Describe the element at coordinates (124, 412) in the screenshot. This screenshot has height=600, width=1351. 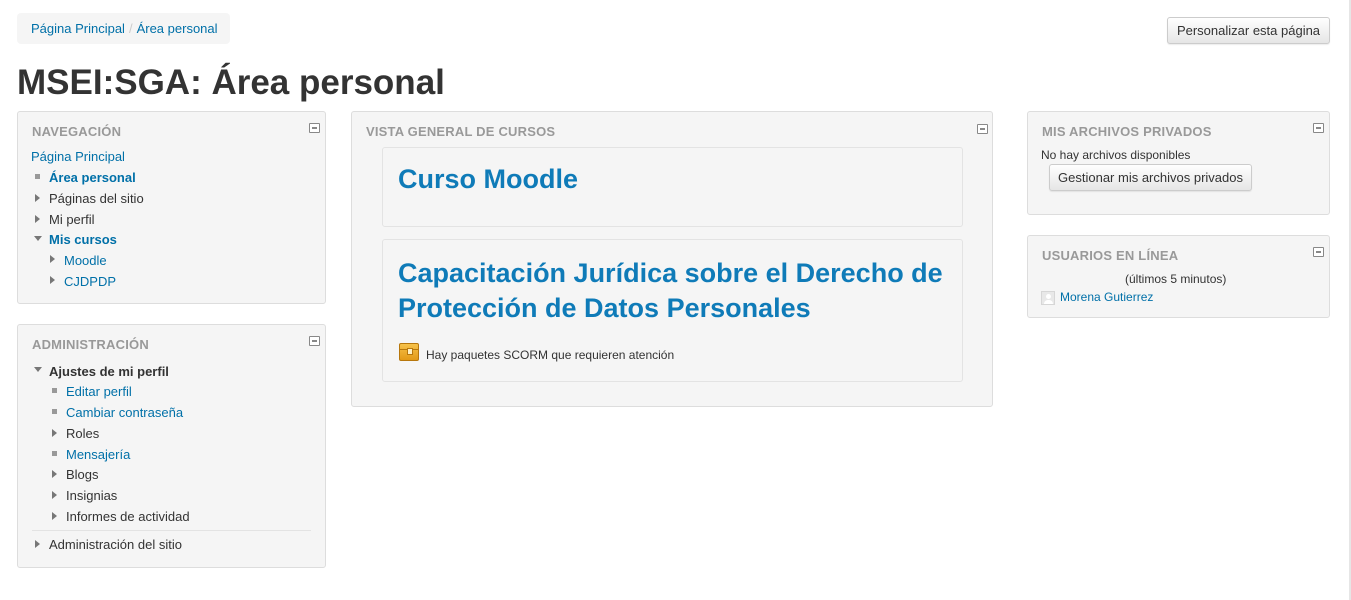
I see `admin-change-password-link: Cambiar contraseña` at that location.